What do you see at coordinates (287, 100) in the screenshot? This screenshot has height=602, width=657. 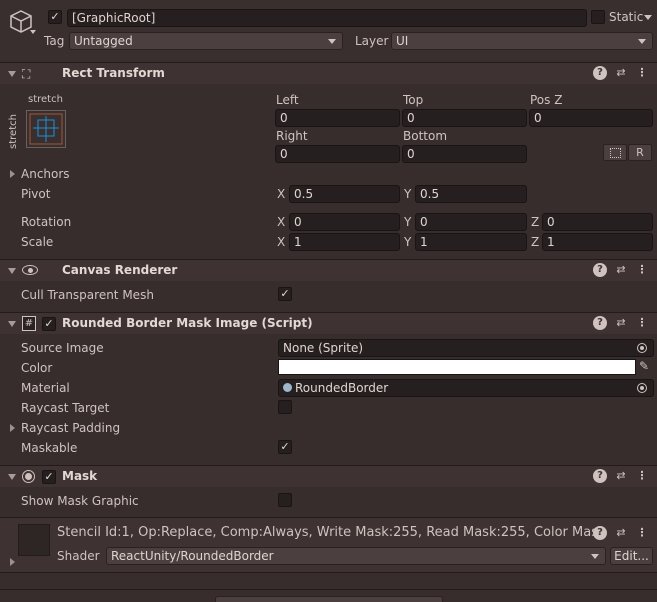 I see `left-label: Left` at bounding box center [287, 100].